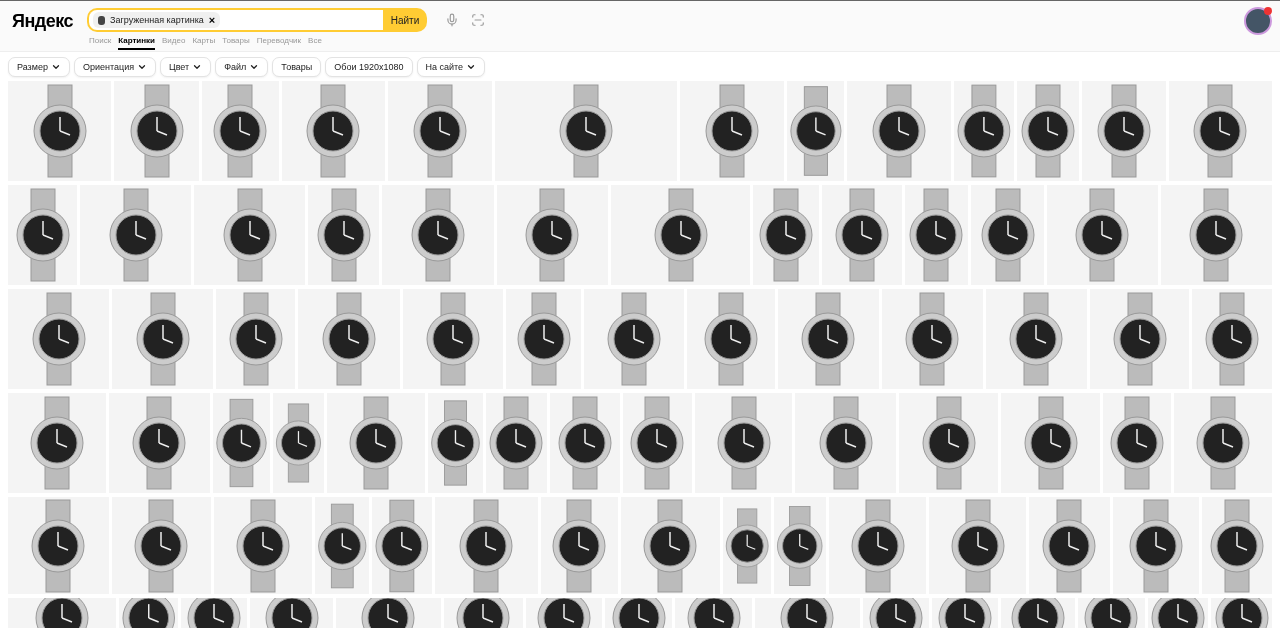 This screenshot has width=1280, height=628. Describe the element at coordinates (186, 67) in the screenshot. I see `filter-button: Цвет` at that location.